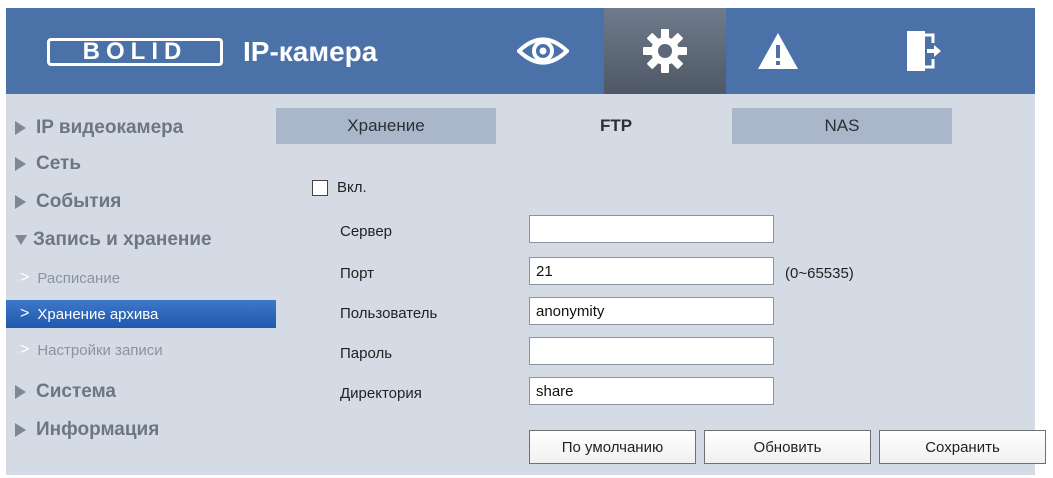  I want to click on directory-label: Директория, so click(381, 393).